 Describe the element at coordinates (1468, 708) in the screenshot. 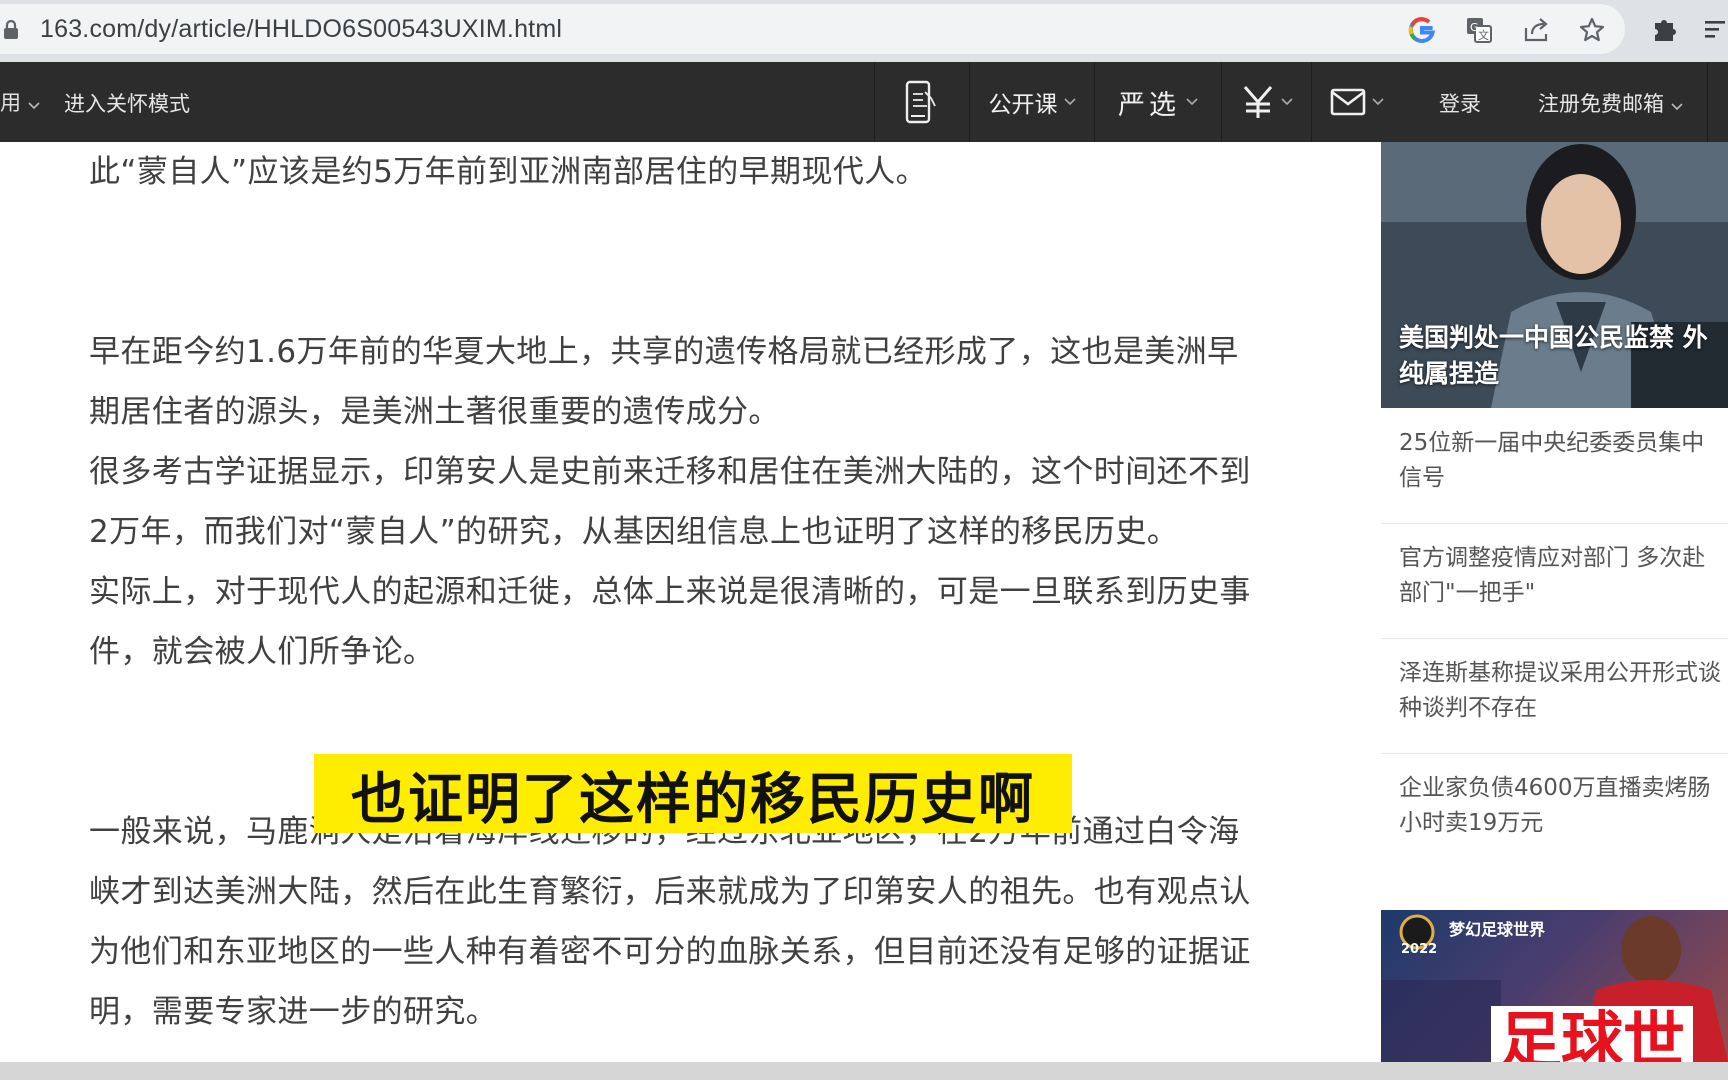

I see `news-item-title: 种谈判不存在` at that location.